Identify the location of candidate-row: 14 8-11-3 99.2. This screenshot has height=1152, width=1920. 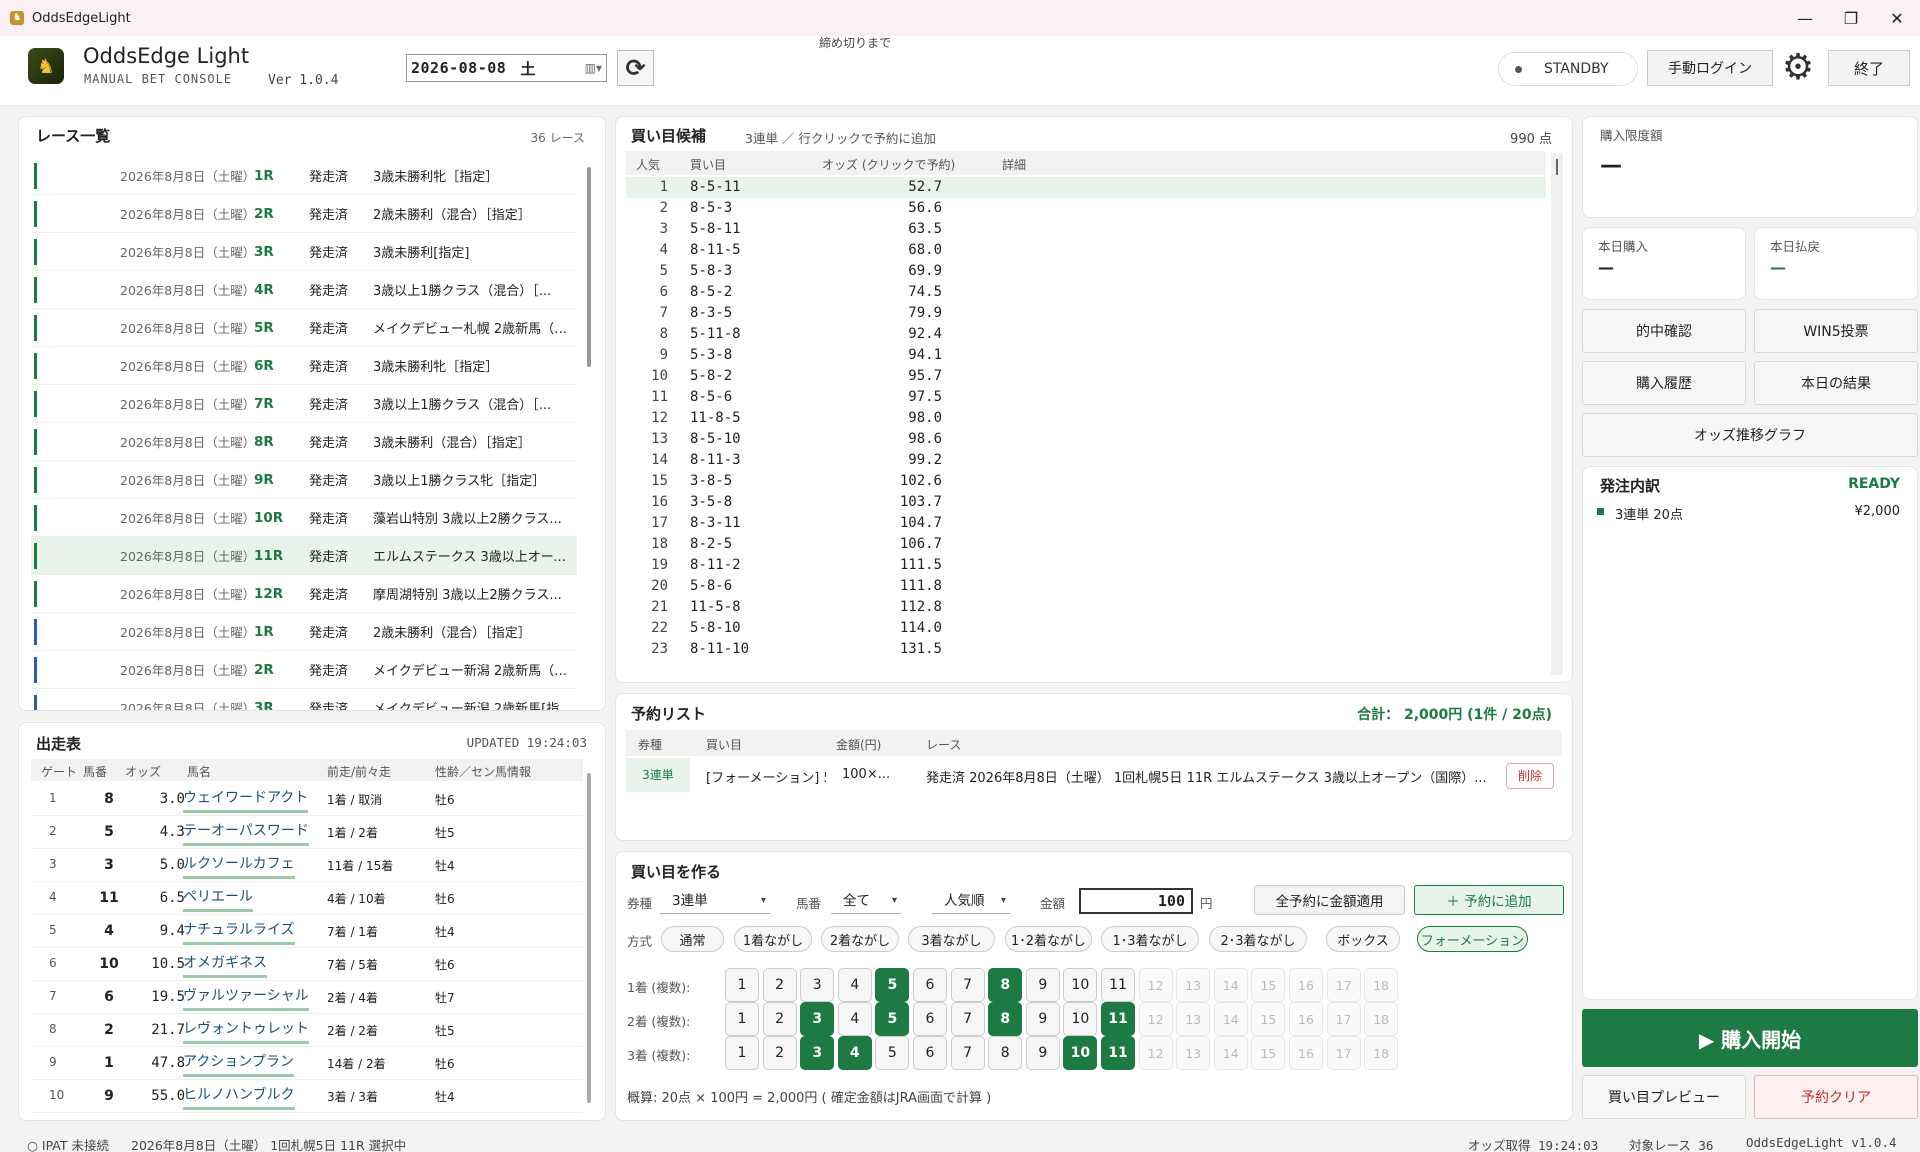
(1086, 460).